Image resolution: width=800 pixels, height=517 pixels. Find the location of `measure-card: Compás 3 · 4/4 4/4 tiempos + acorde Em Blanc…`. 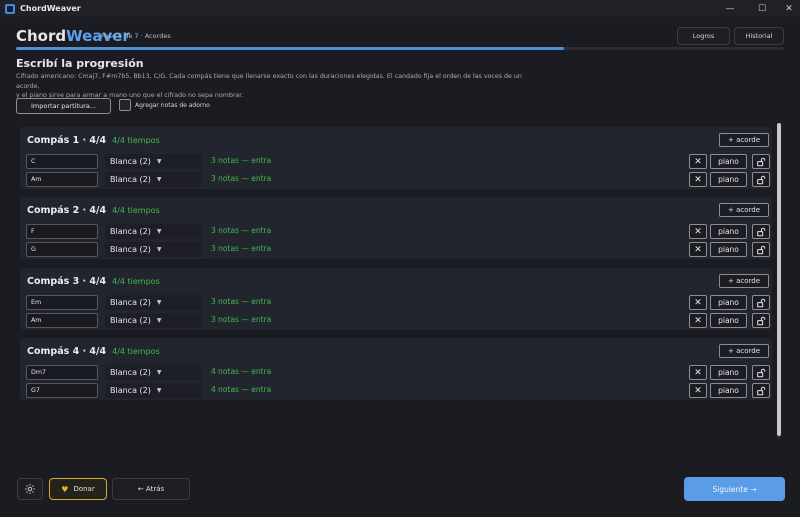

measure-card: Compás 3 · 4/4 4/4 tiempos + acorde Em Blanc… is located at coordinates (396, 299).